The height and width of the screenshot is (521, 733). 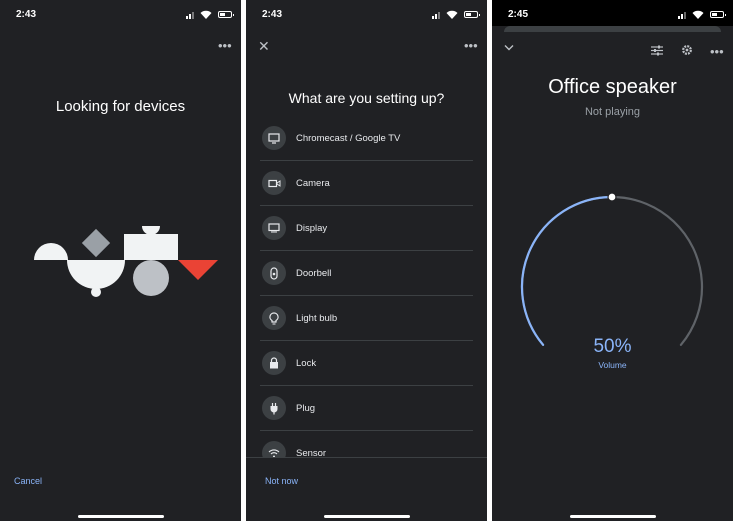 What do you see at coordinates (518, 14) in the screenshot?
I see `status-time: 2:45` at bounding box center [518, 14].